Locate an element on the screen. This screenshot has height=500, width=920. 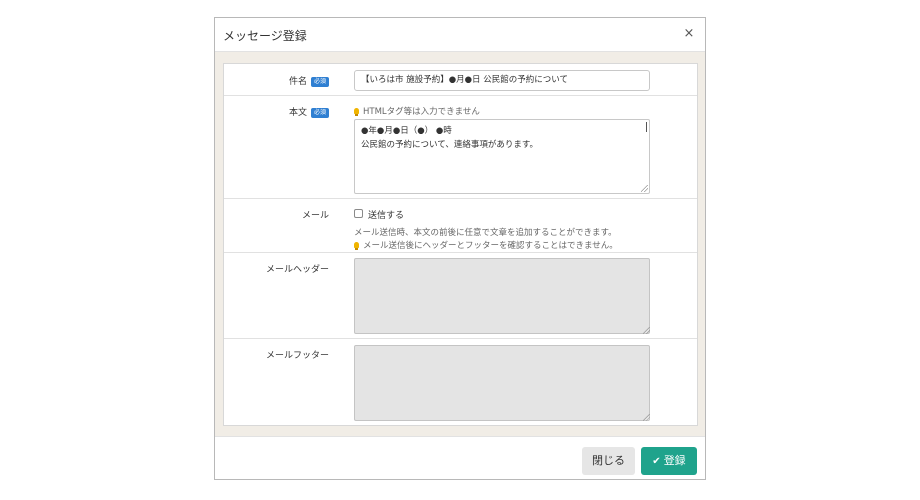
subject-label: 件名 必須 is located at coordinates (309, 80).